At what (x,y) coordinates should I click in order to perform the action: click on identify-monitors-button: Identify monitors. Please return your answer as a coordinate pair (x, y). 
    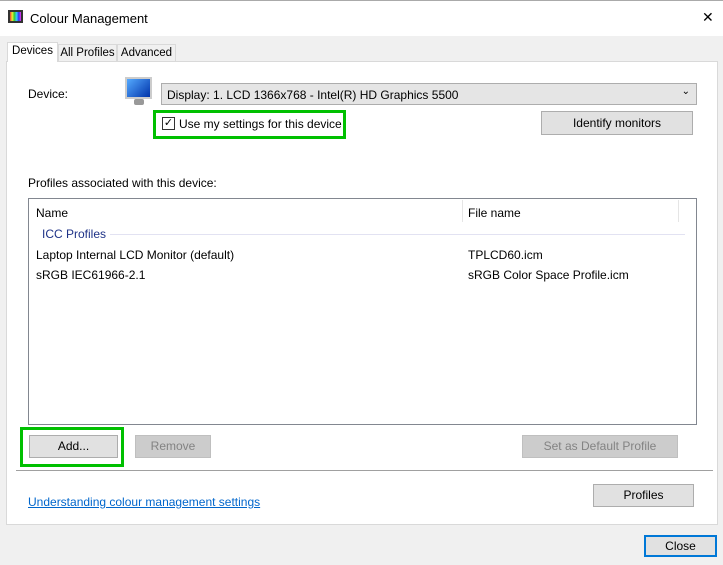
    Looking at the image, I should click on (617, 123).